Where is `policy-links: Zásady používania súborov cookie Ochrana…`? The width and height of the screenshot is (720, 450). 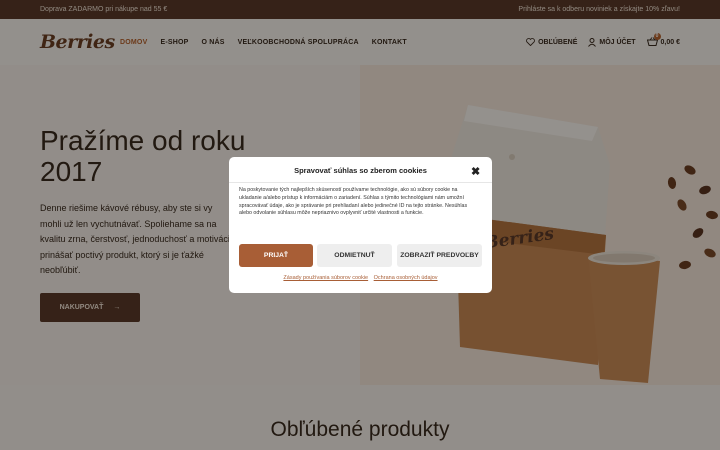 policy-links: Zásady používania súborov cookie Ochrana… is located at coordinates (360, 278).